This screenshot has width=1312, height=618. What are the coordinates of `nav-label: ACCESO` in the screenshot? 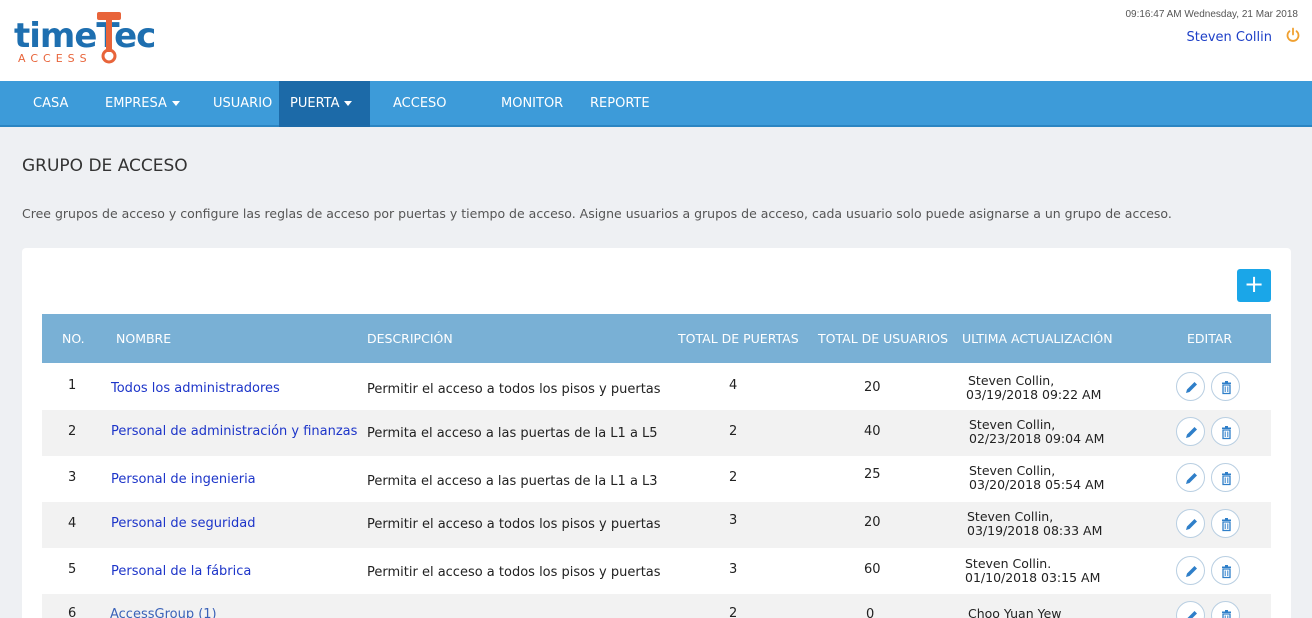 It's located at (420, 103).